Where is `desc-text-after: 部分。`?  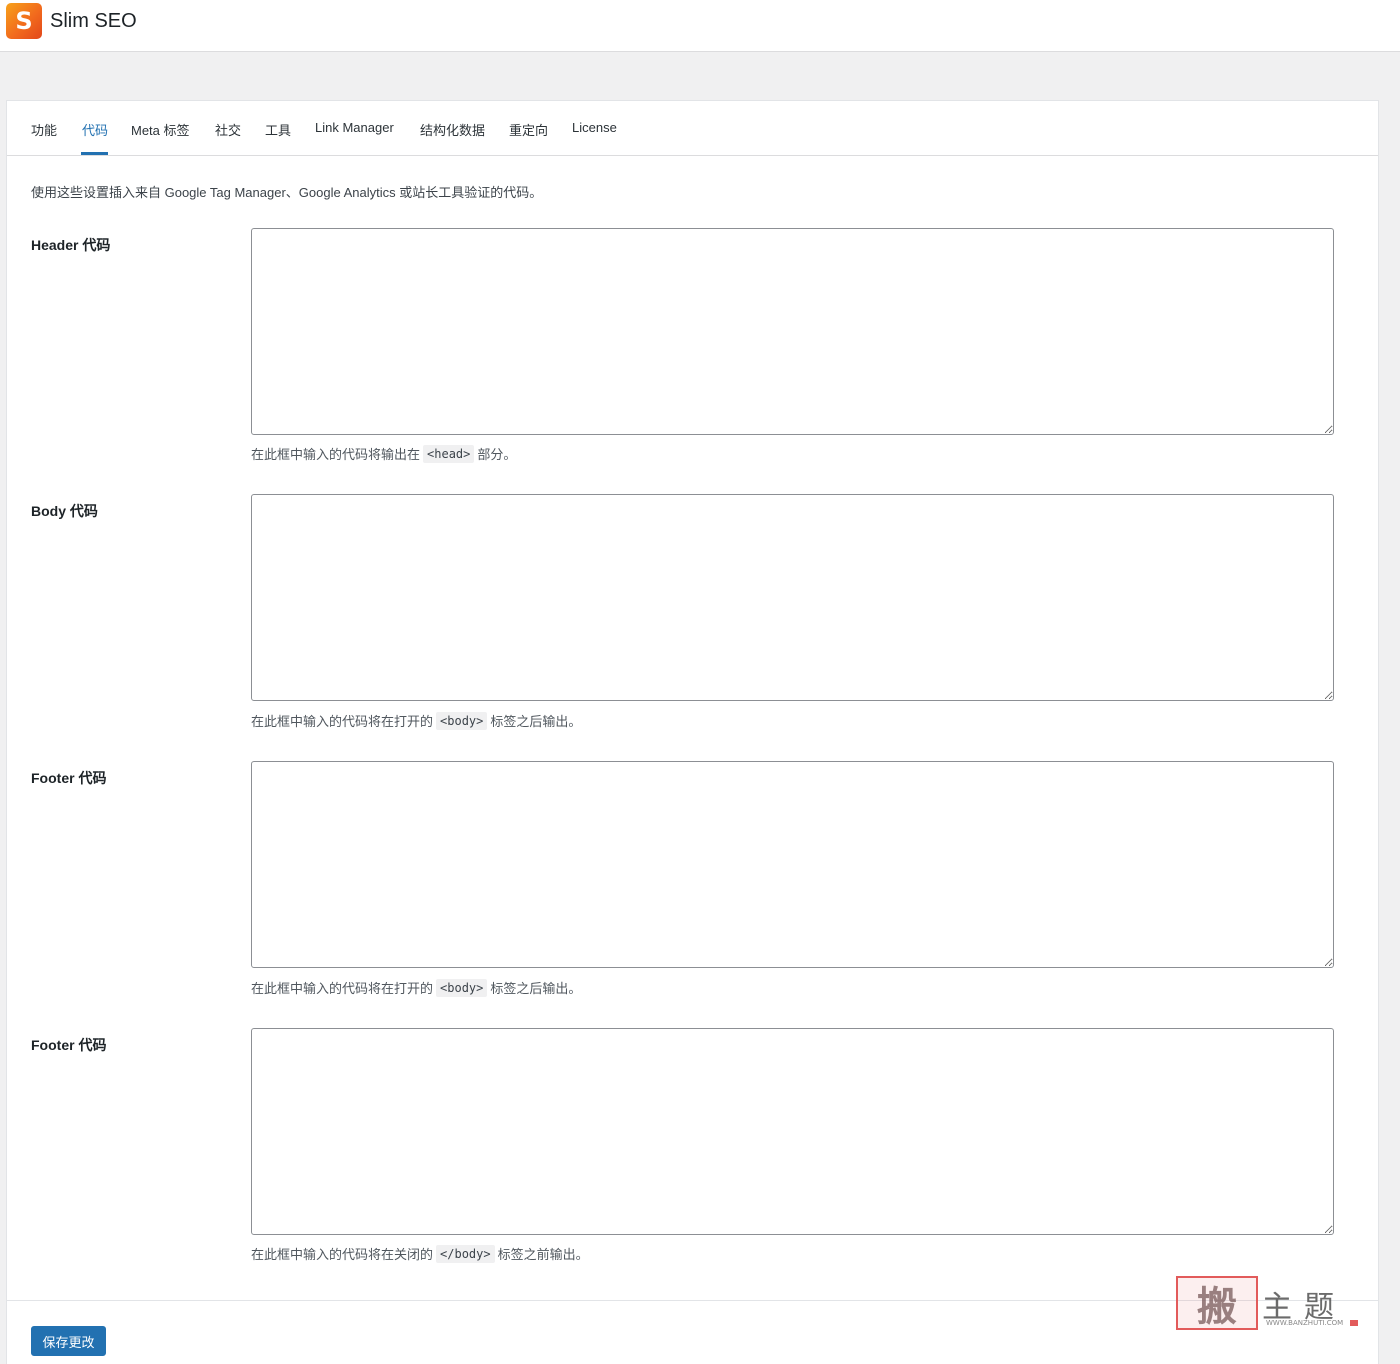 desc-text-after: 部分。 is located at coordinates (497, 454).